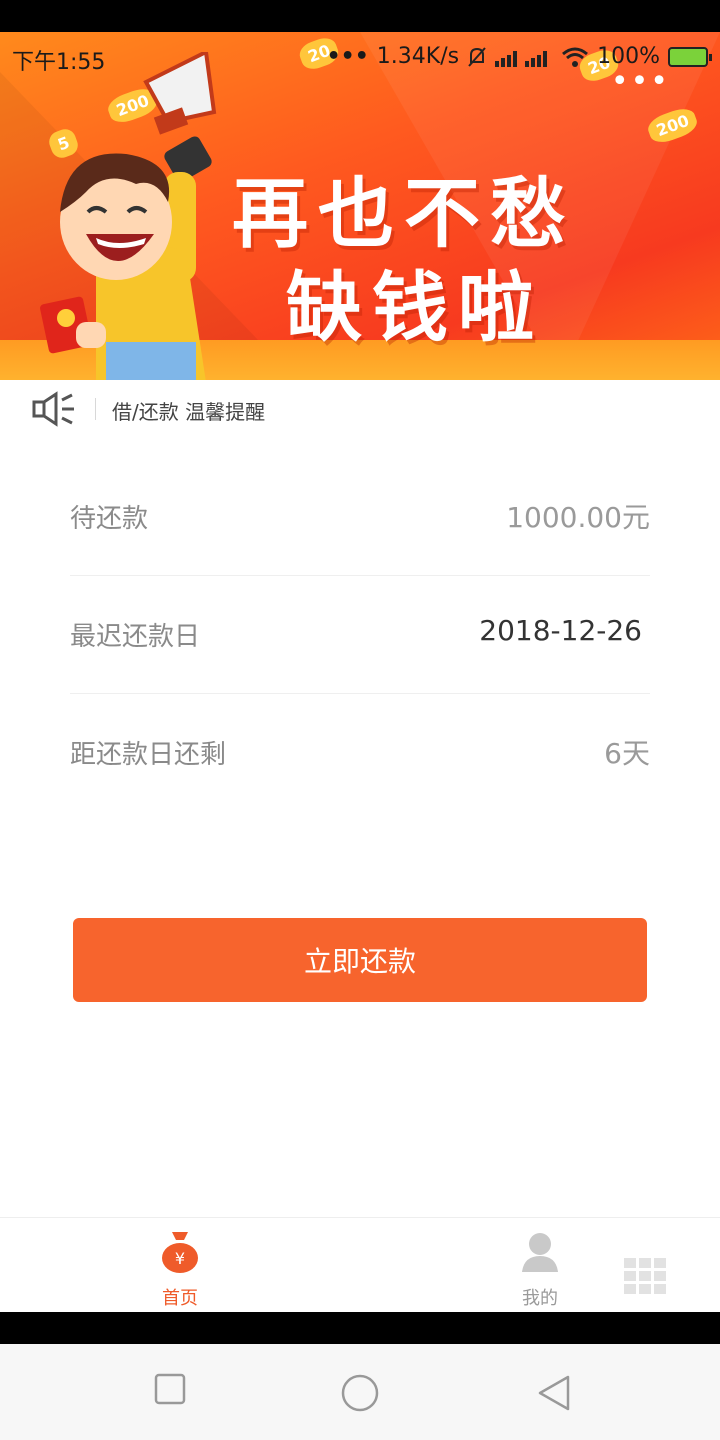 This screenshot has height=1440, width=720. I want to click on wifi-icon, so click(575, 57).